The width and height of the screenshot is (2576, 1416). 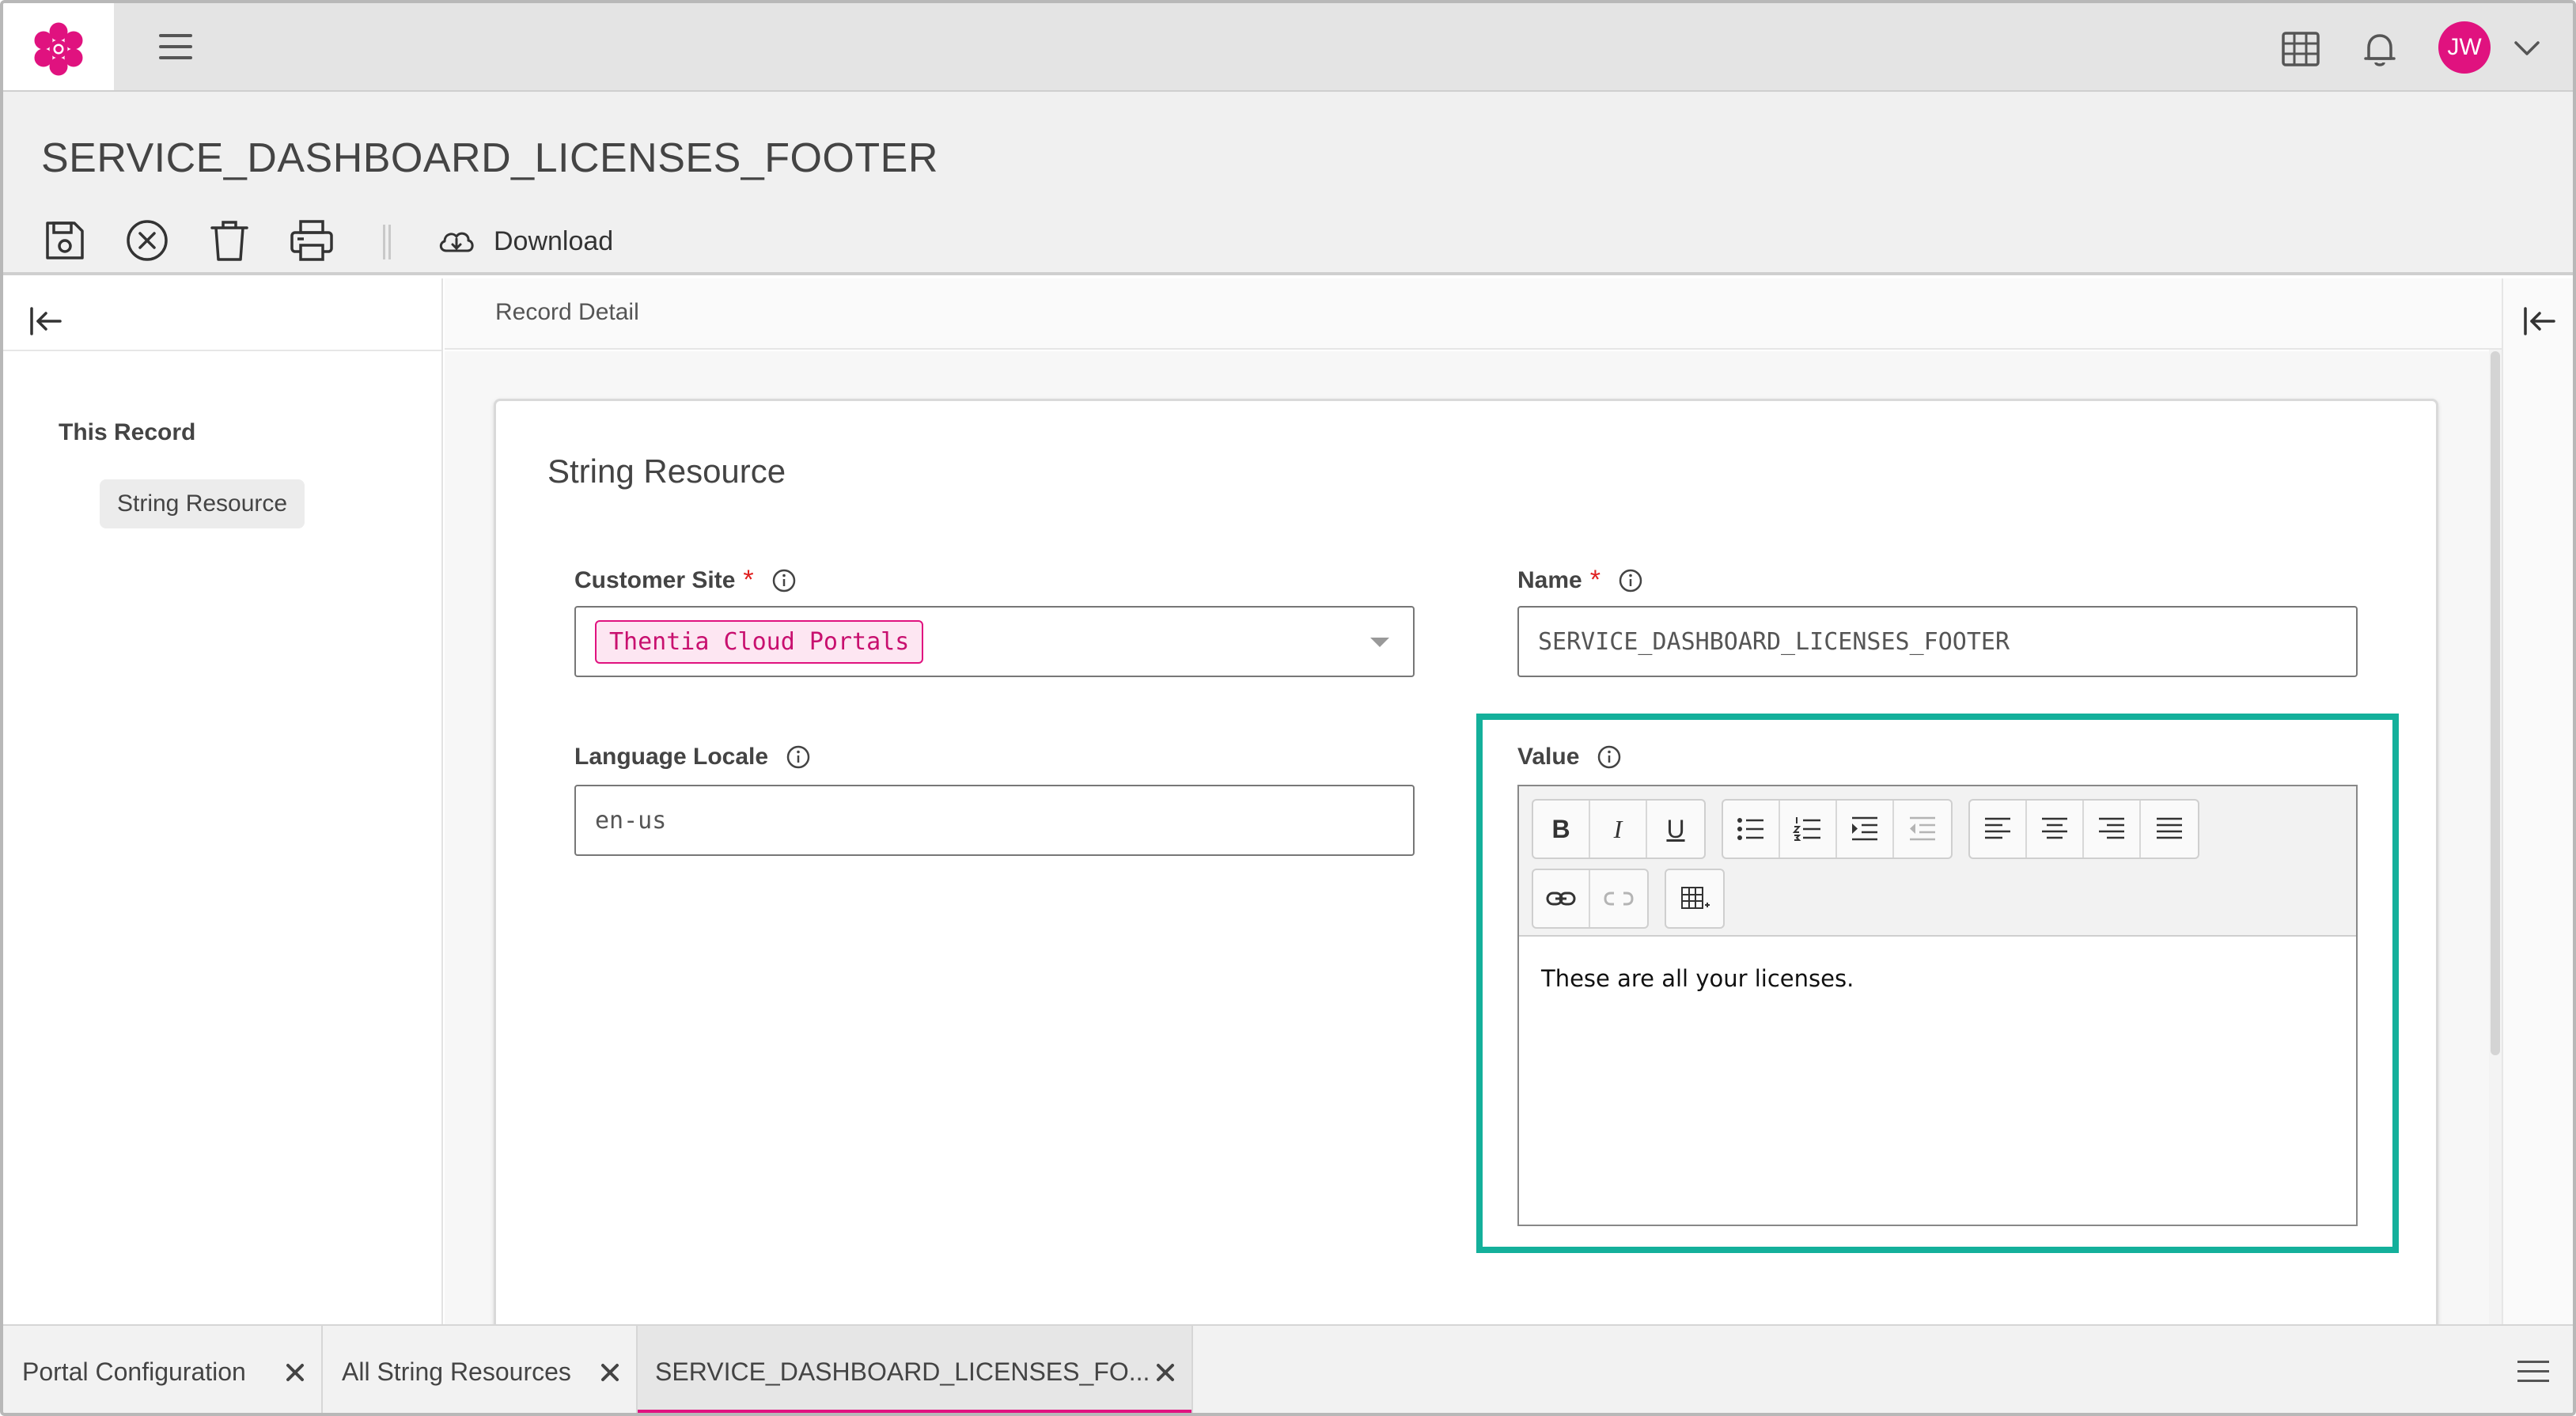 I want to click on this-record-heading: This Record, so click(x=127, y=432).